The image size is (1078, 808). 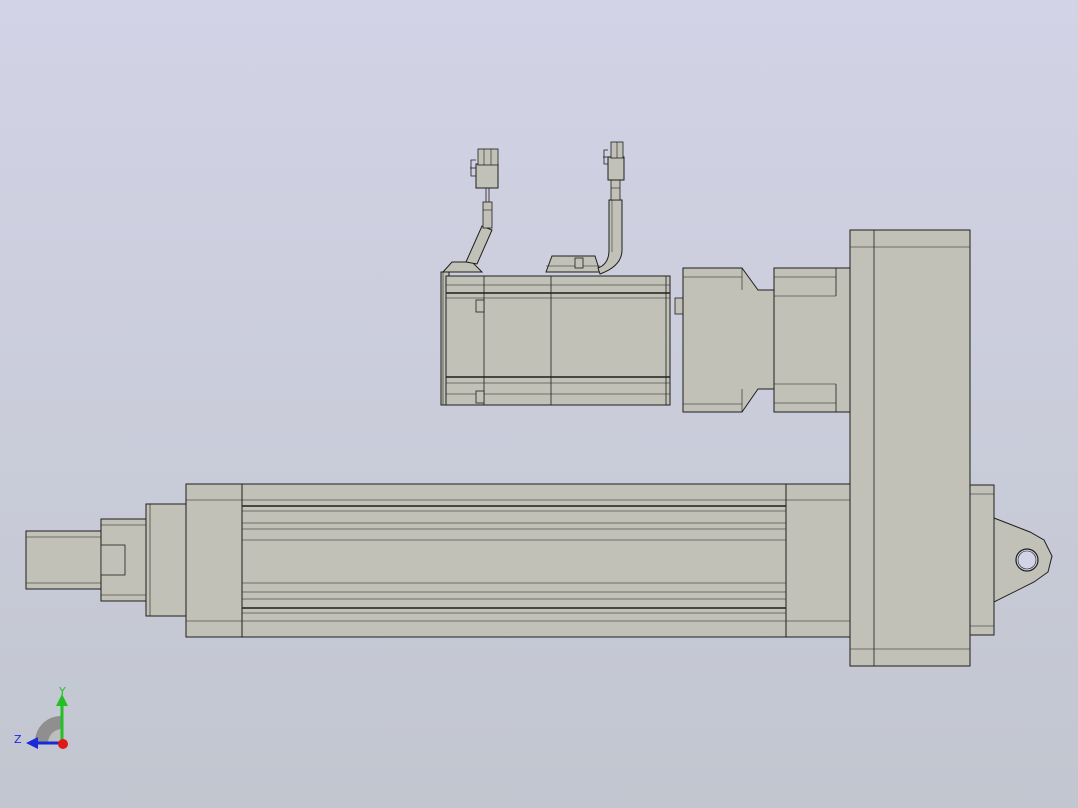 I want to click on encoder-plug, so click(x=616, y=168).